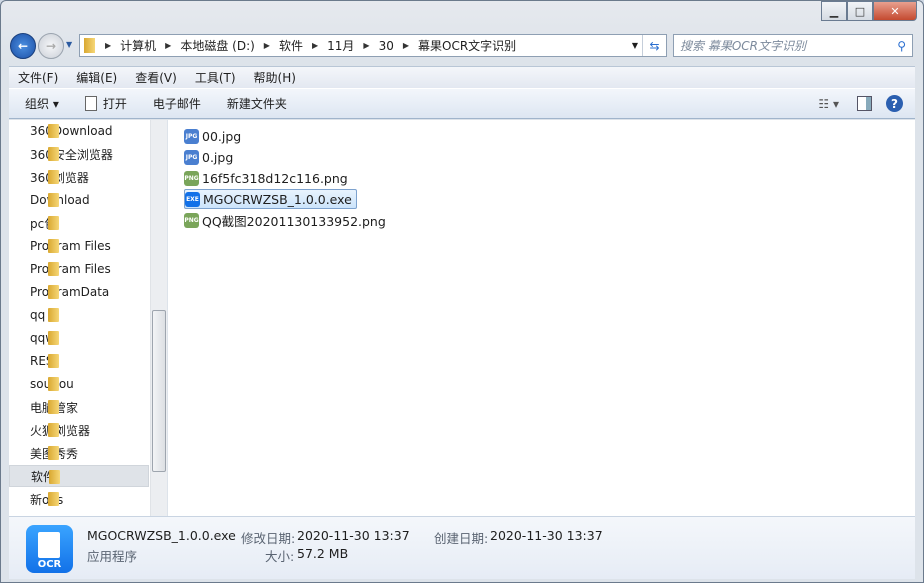  What do you see at coordinates (51, 46) in the screenshot?
I see `forward-button: →` at bounding box center [51, 46].